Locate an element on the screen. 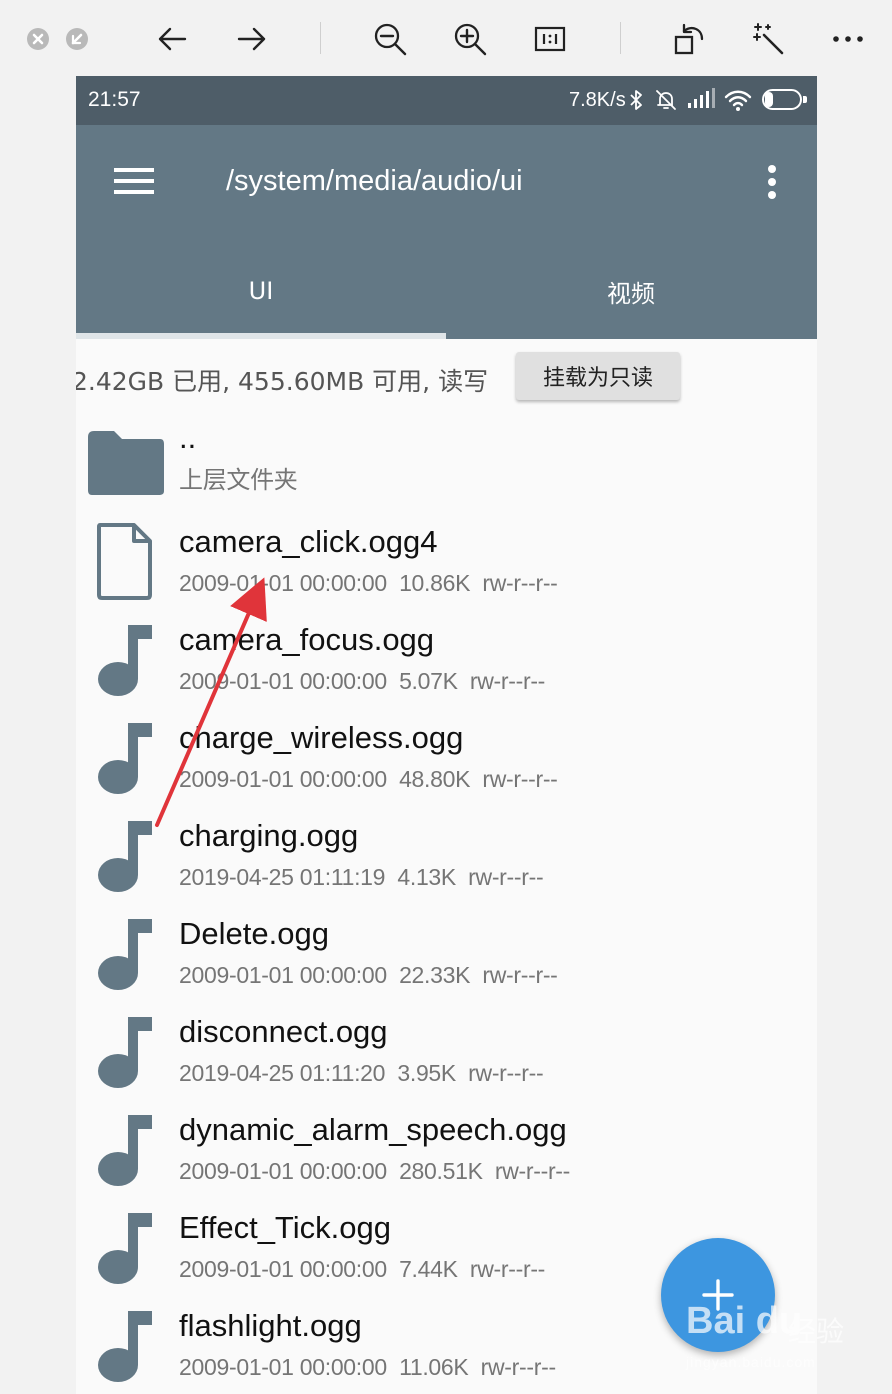 This screenshot has height=1394, width=892. mount-readonly-button: 挂载为只读 is located at coordinates (598, 376).